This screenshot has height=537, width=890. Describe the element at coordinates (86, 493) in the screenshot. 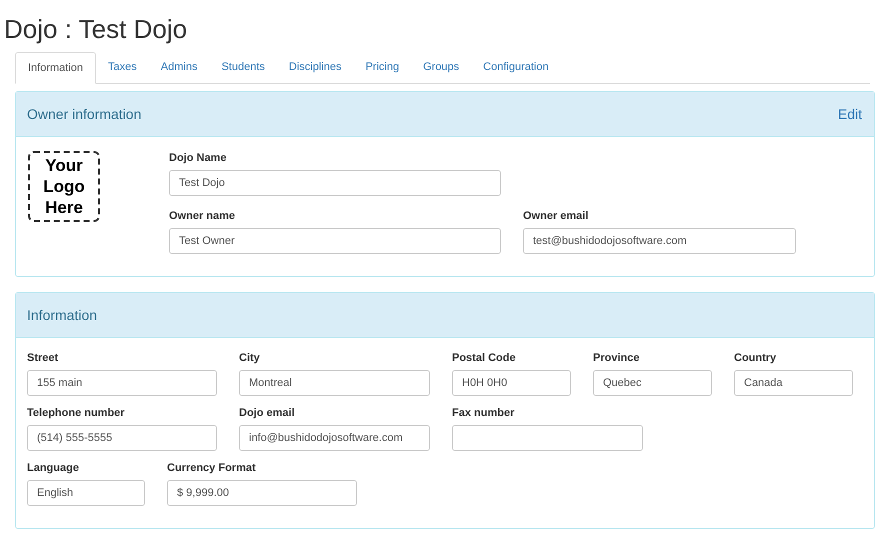

I see `input-field: English` at that location.